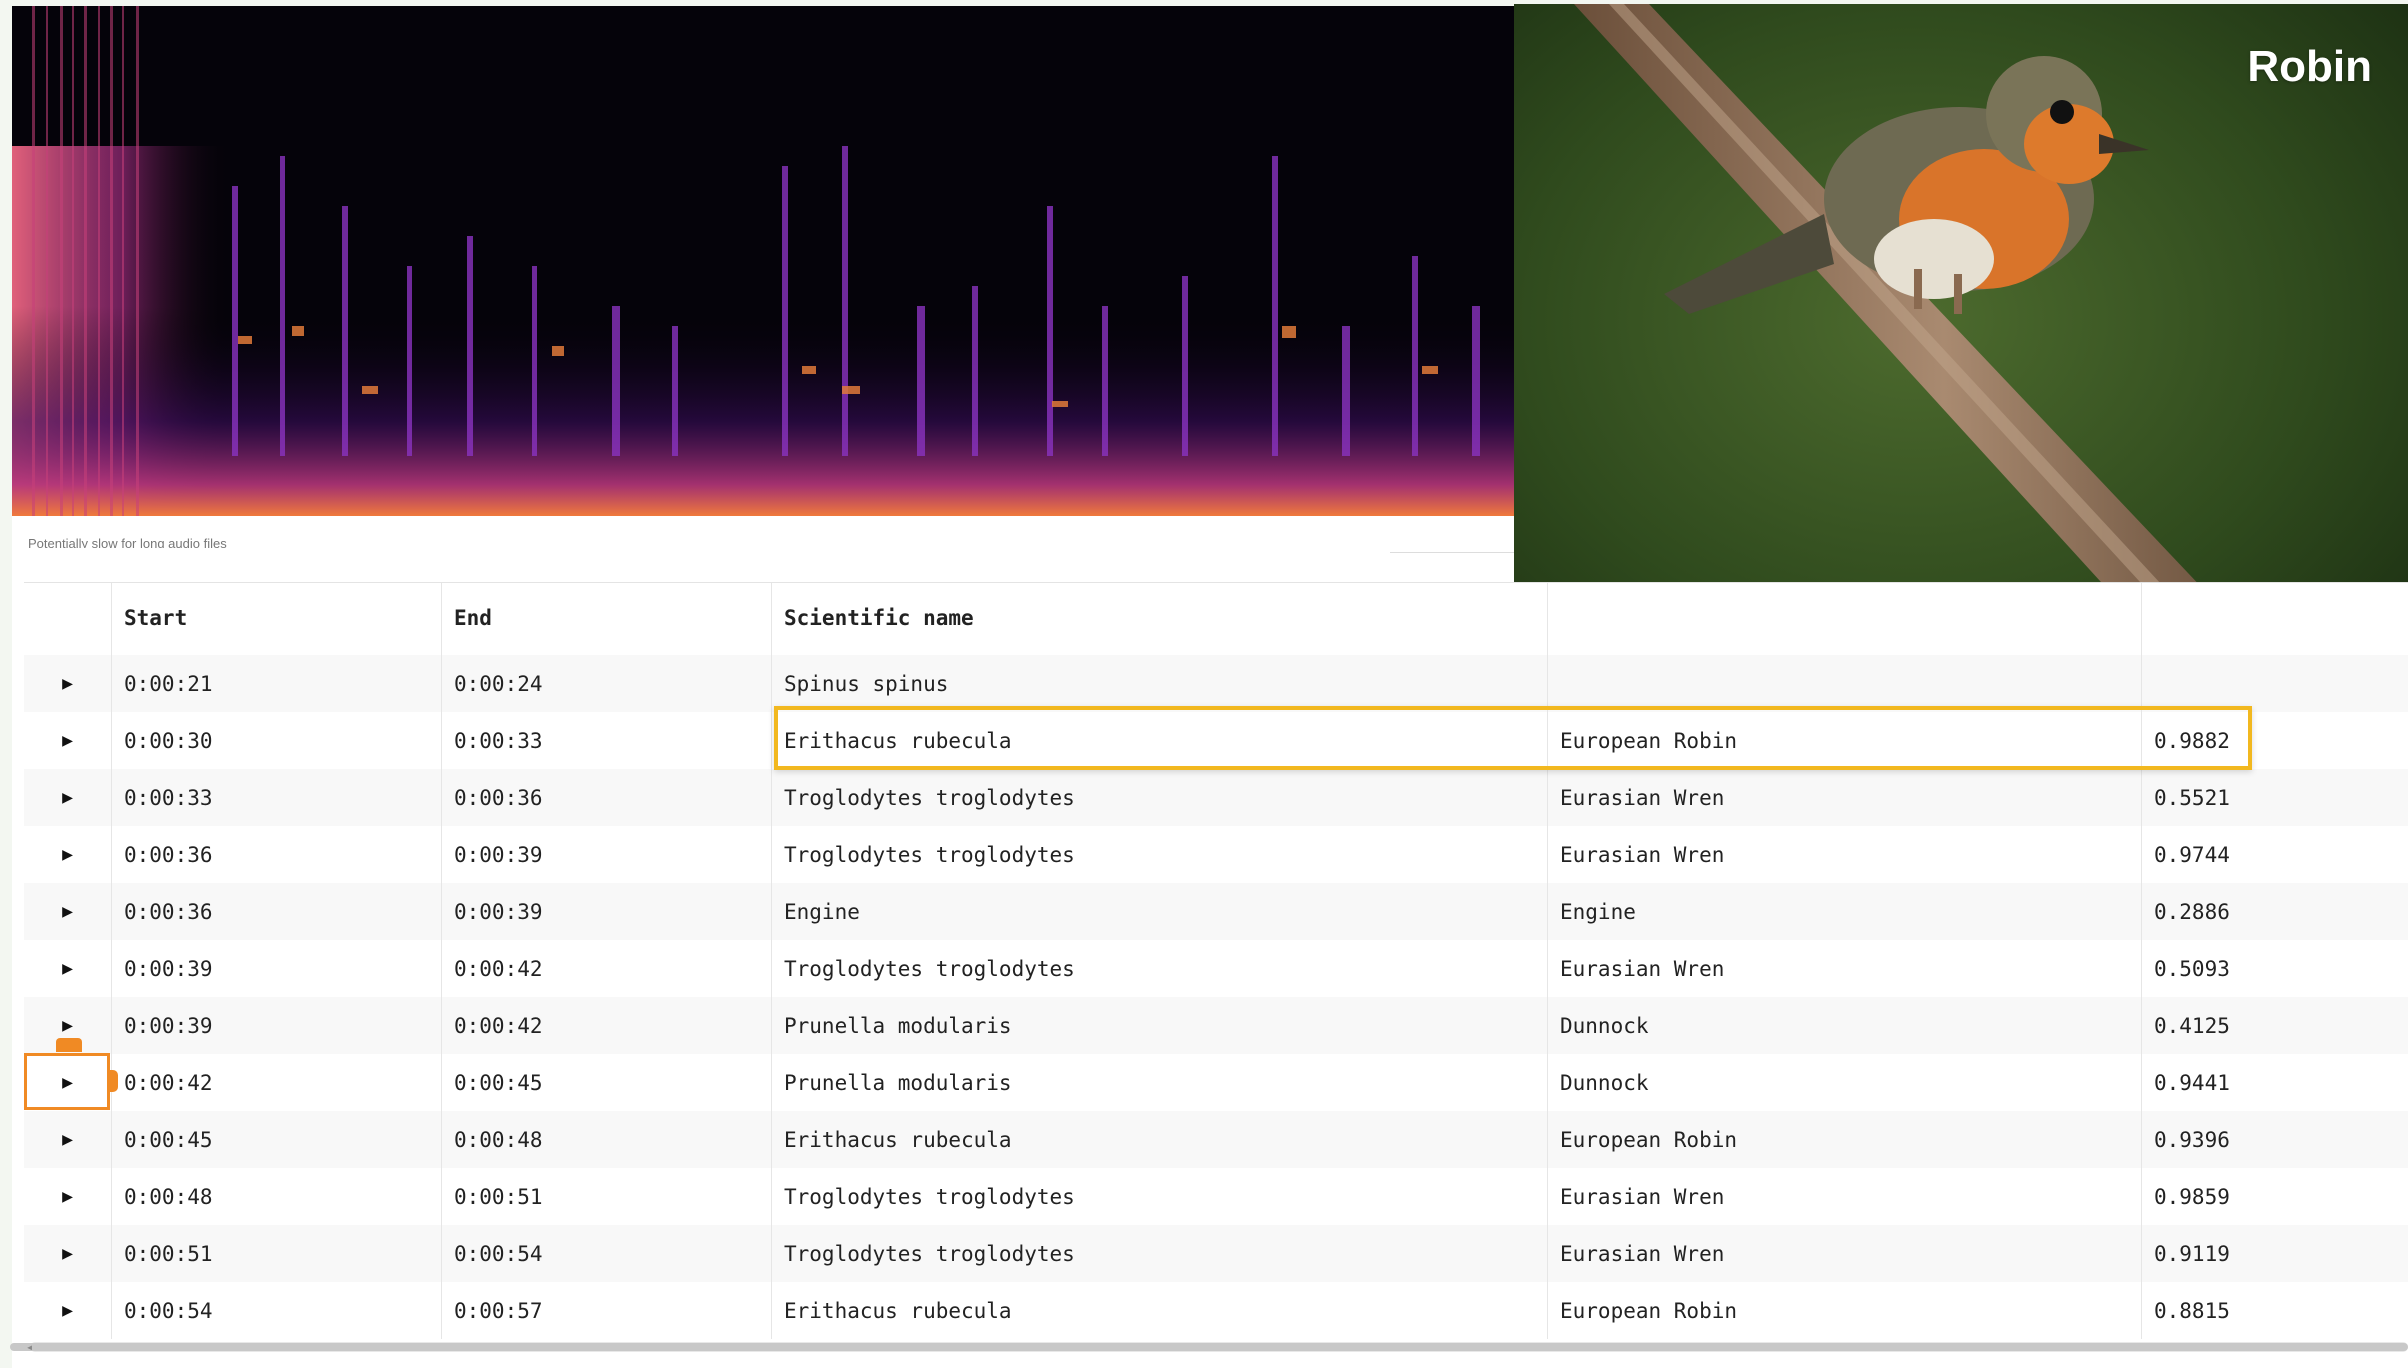 The width and height of the screenshot is (2408, 1368). Describe the element at coordinates (2192, 1310) in the screenshot. I see `confidence-cell: 0.8815` at that location.